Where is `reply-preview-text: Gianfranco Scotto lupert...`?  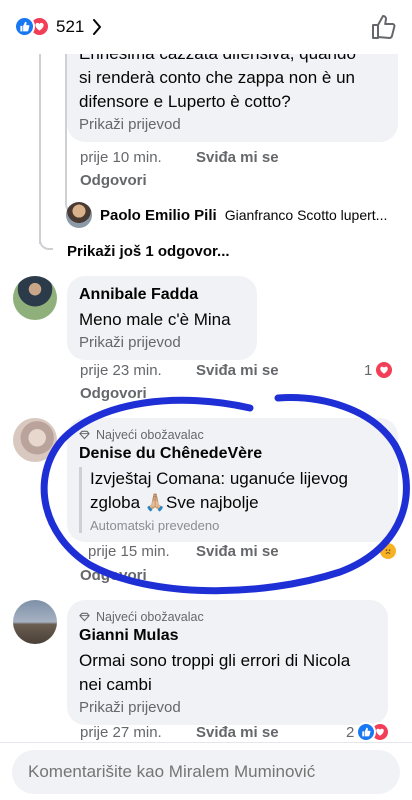
reply-preview-text: Gianfranco Scotto lupert... is located at coordinates (306, 215).